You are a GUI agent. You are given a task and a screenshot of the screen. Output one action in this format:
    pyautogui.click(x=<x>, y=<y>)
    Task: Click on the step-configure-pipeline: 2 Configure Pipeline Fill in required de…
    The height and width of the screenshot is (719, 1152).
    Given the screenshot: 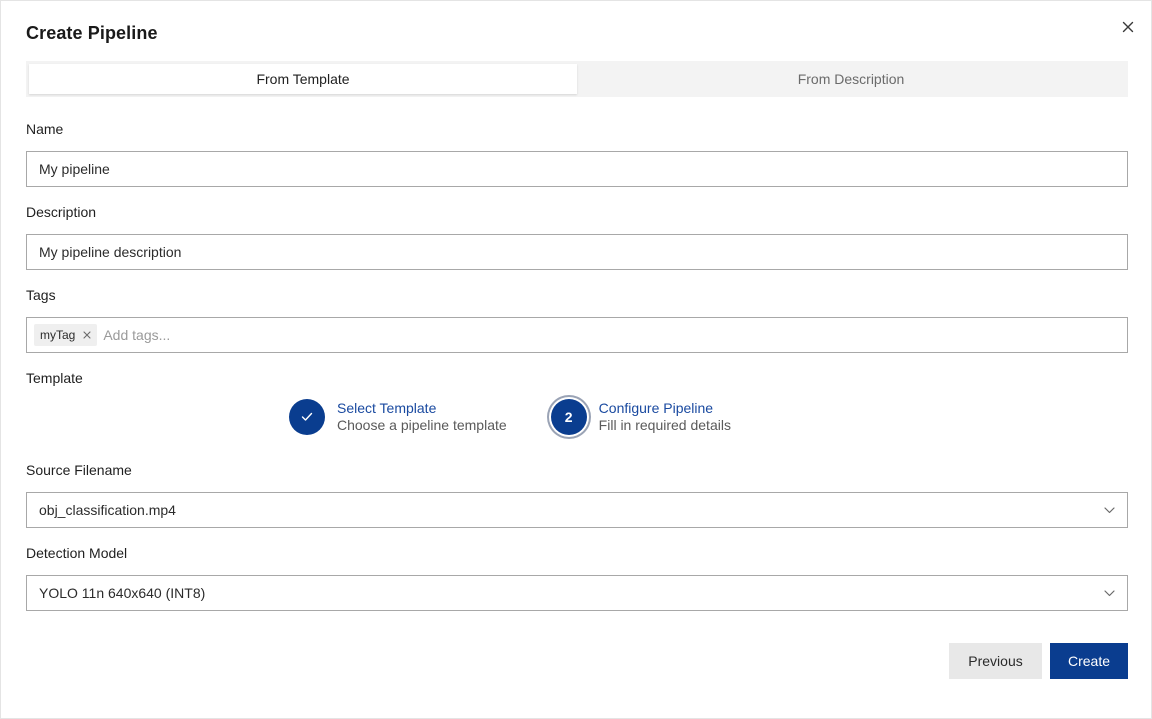 What is the action you would take?
    pyautogui.click(x=640, y=417)
    